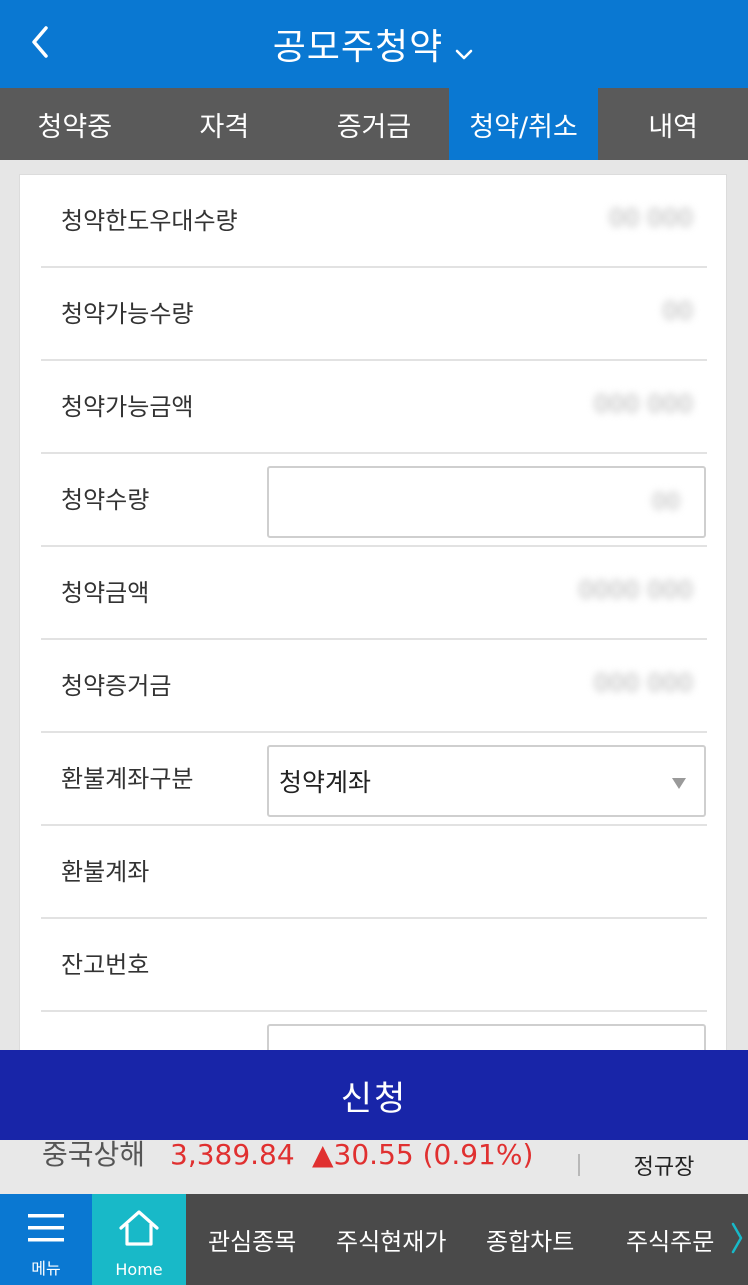 This screenshot has width=748, height=1285. What do you see at coordinates (670, 1239) in the screenshot?
I see `nav-stock-order: 주식주문` at bounding box center [670, 1239].